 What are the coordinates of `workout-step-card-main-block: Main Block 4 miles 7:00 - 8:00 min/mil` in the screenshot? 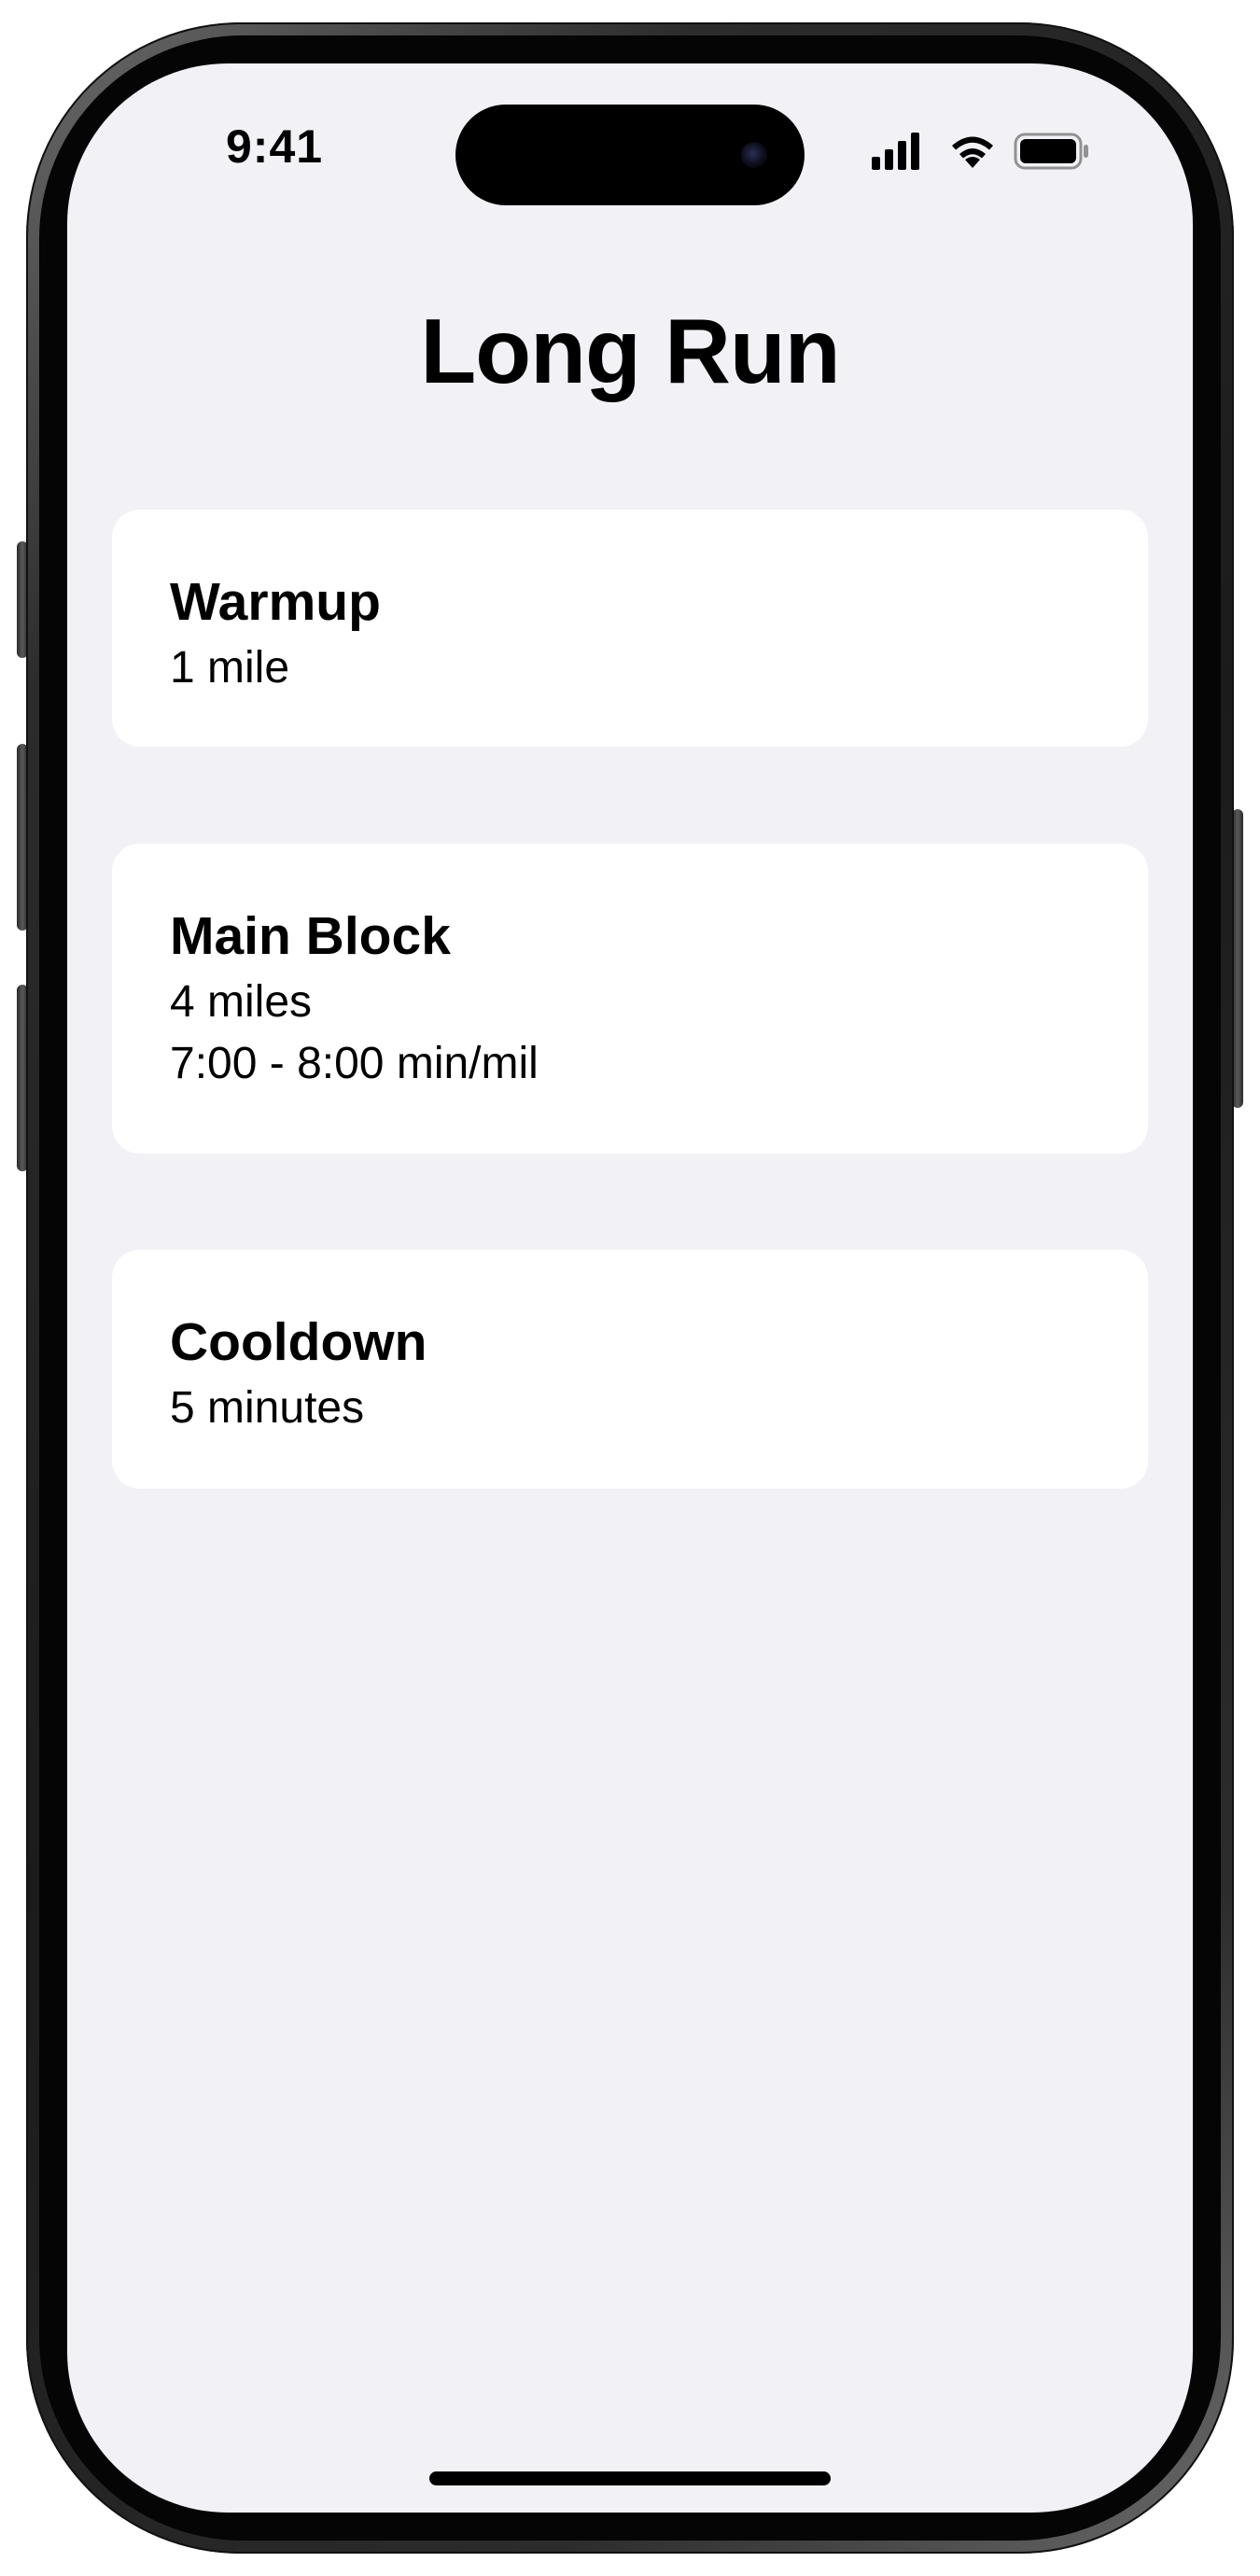 It's located at (630, 999).